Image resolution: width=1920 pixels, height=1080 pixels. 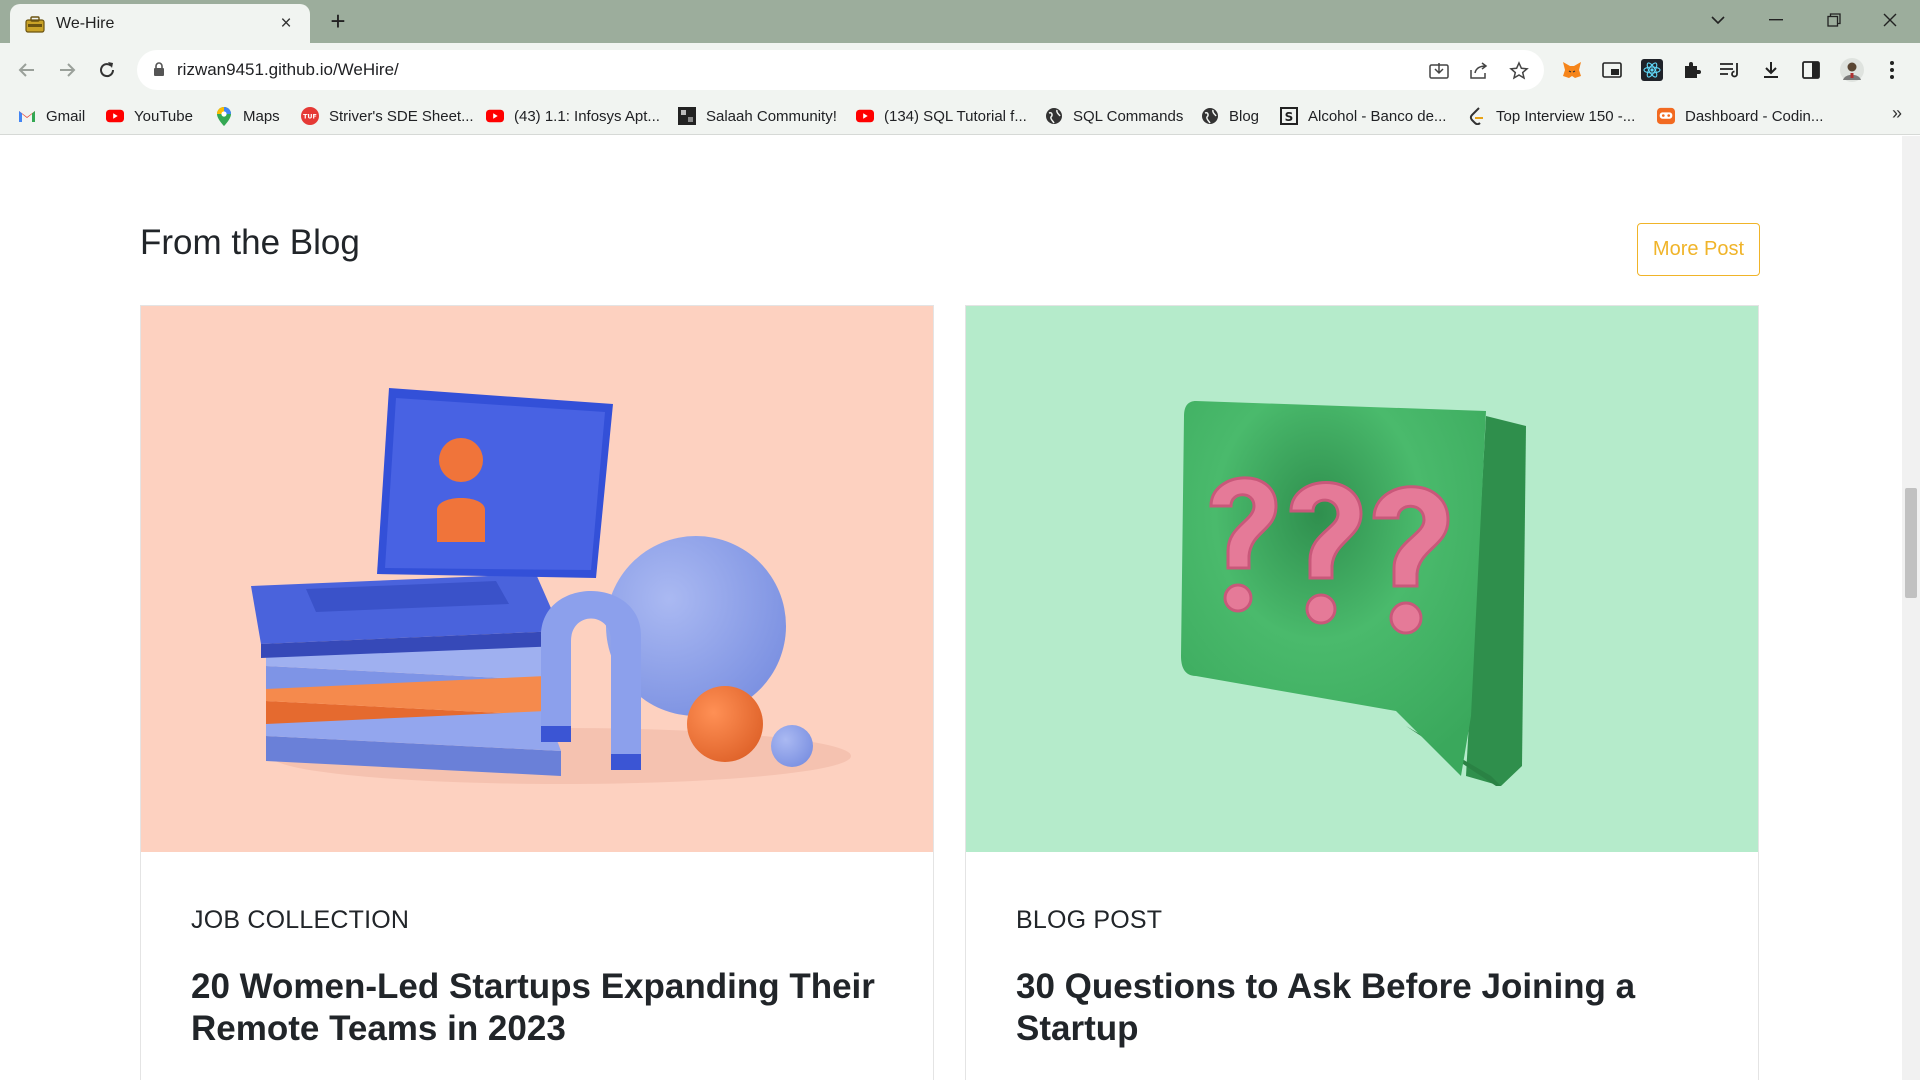 I want to click on tab-title: We-Hire, so click(x=85, y=23).